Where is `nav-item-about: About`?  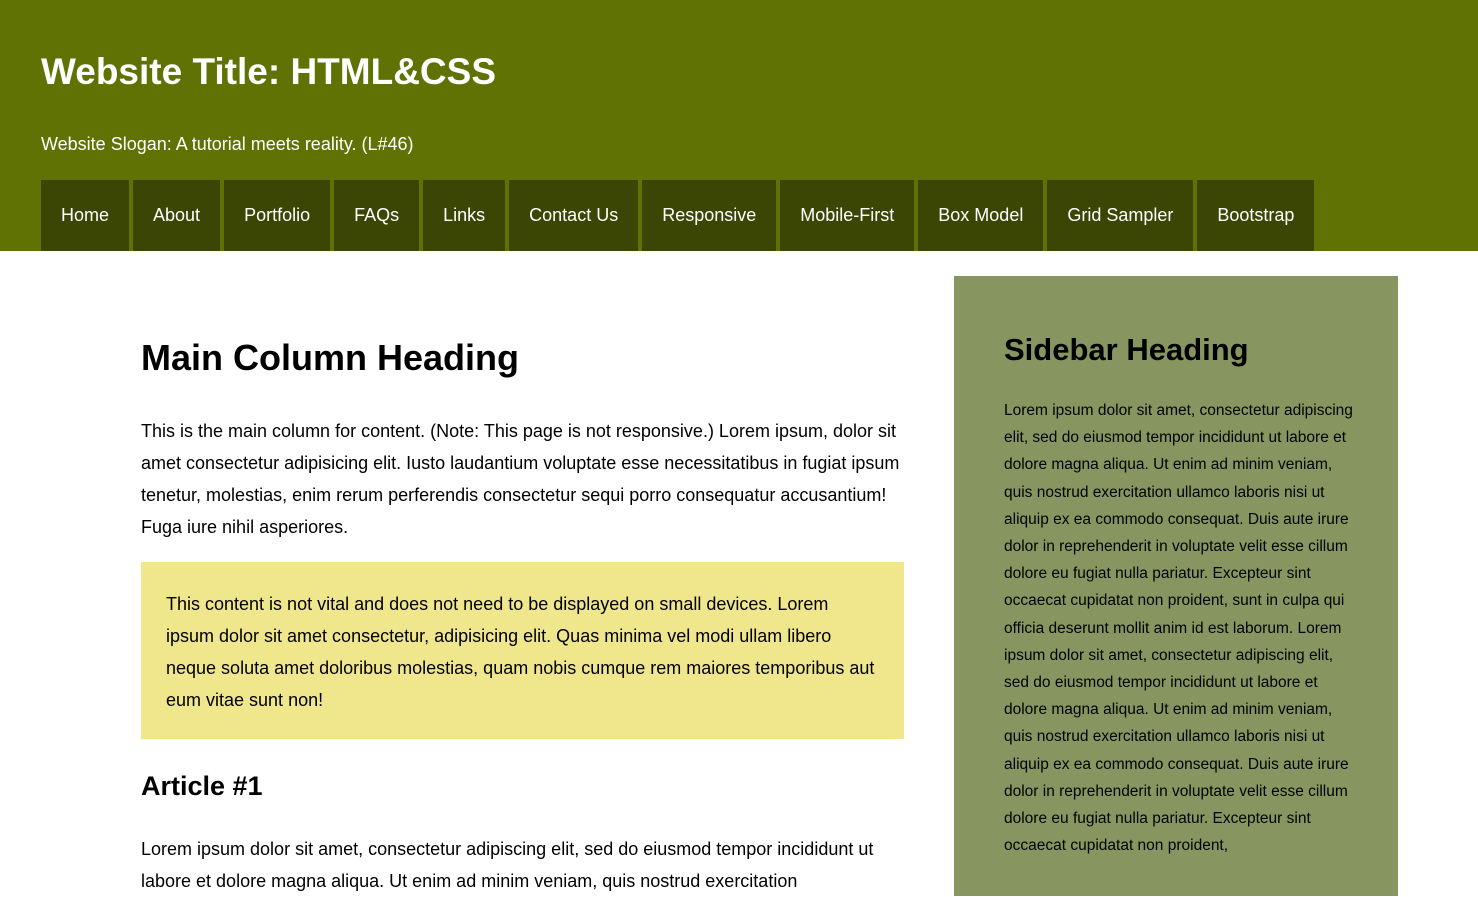 nav-item-about: About is located at coordinates (177, 215).